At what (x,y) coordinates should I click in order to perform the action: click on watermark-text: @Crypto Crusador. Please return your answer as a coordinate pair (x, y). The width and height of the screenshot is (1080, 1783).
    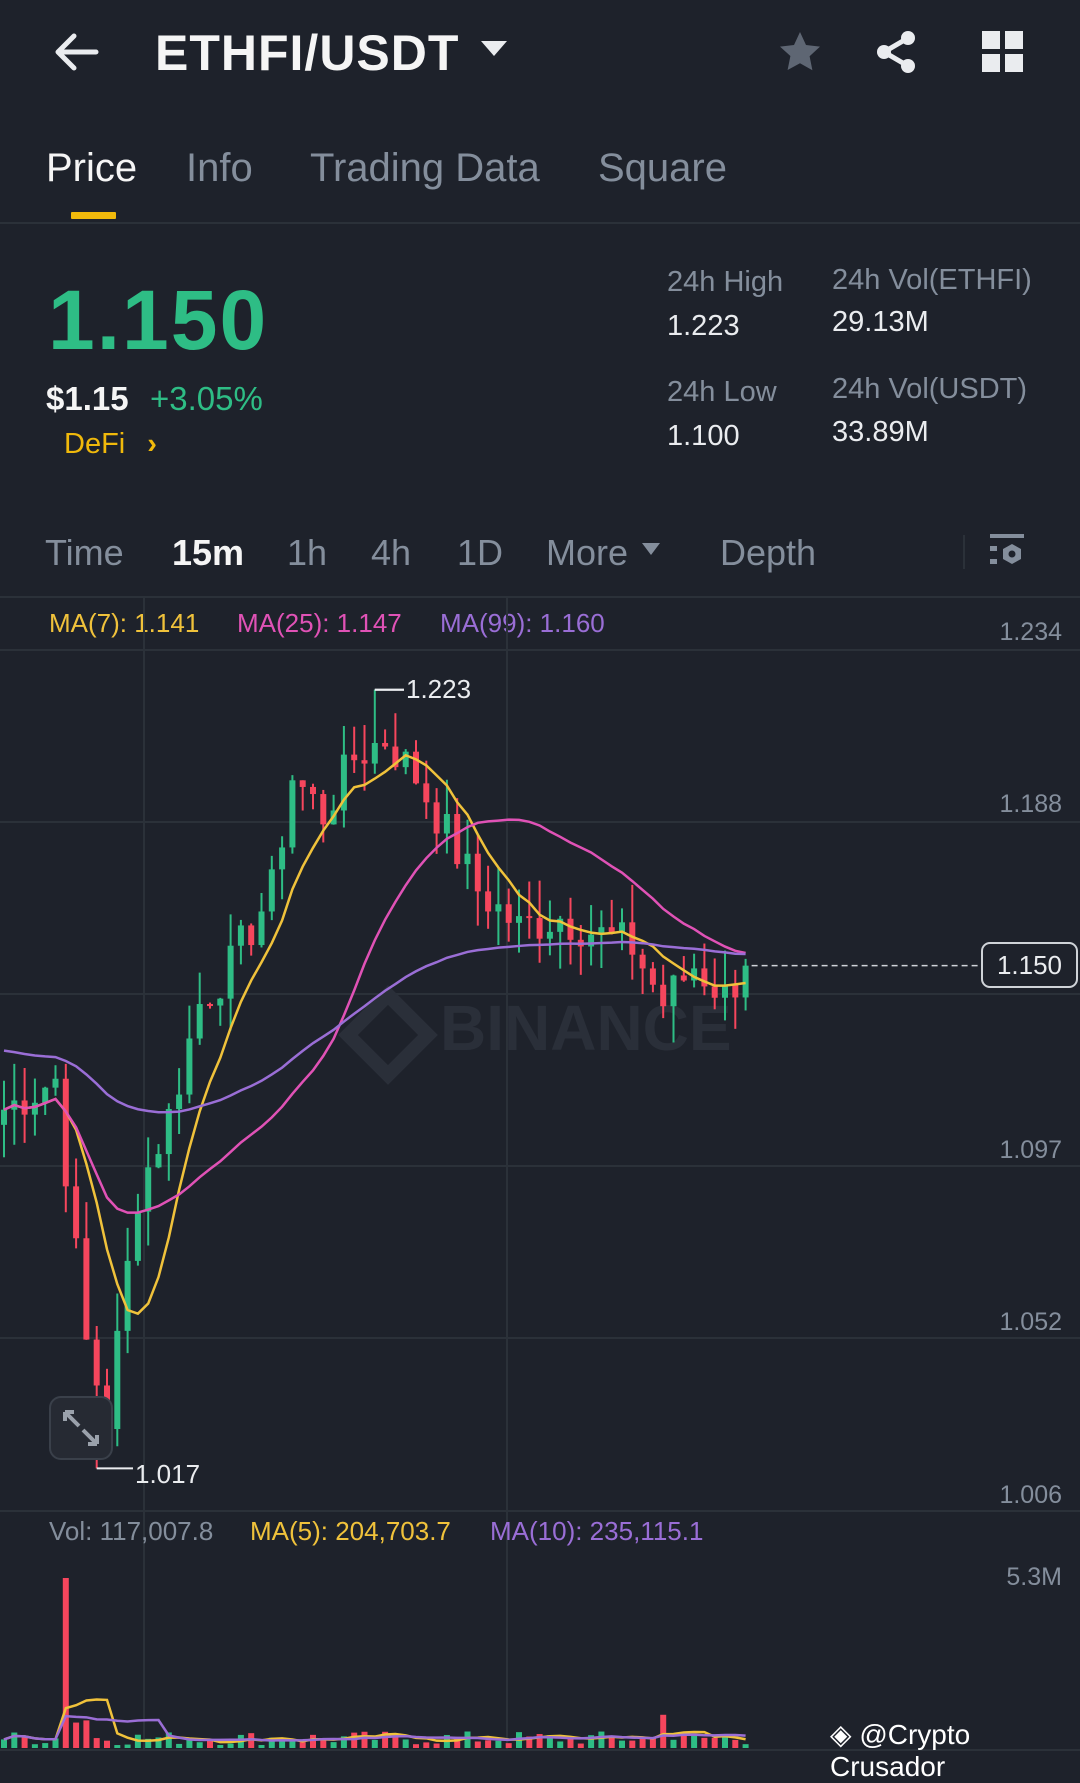
    Looking at the image, I should click on (900, 1750).